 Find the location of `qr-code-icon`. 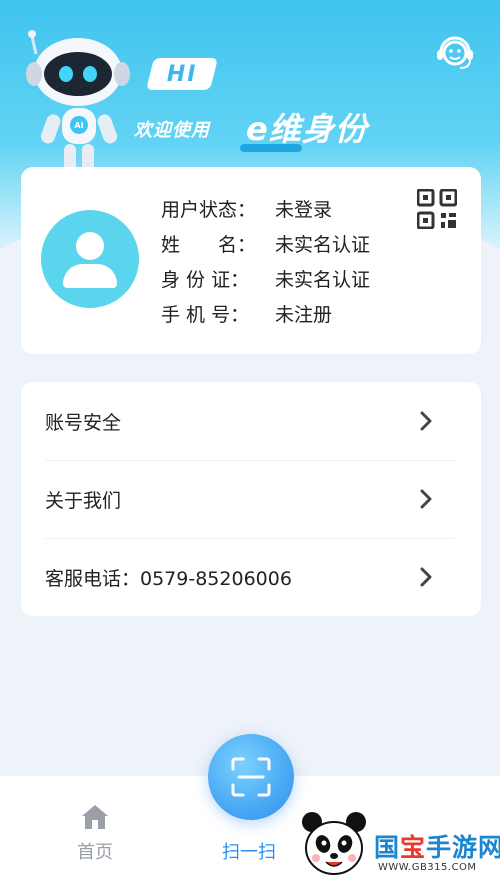

qr-code-icon is located at coordinates (437, 209).